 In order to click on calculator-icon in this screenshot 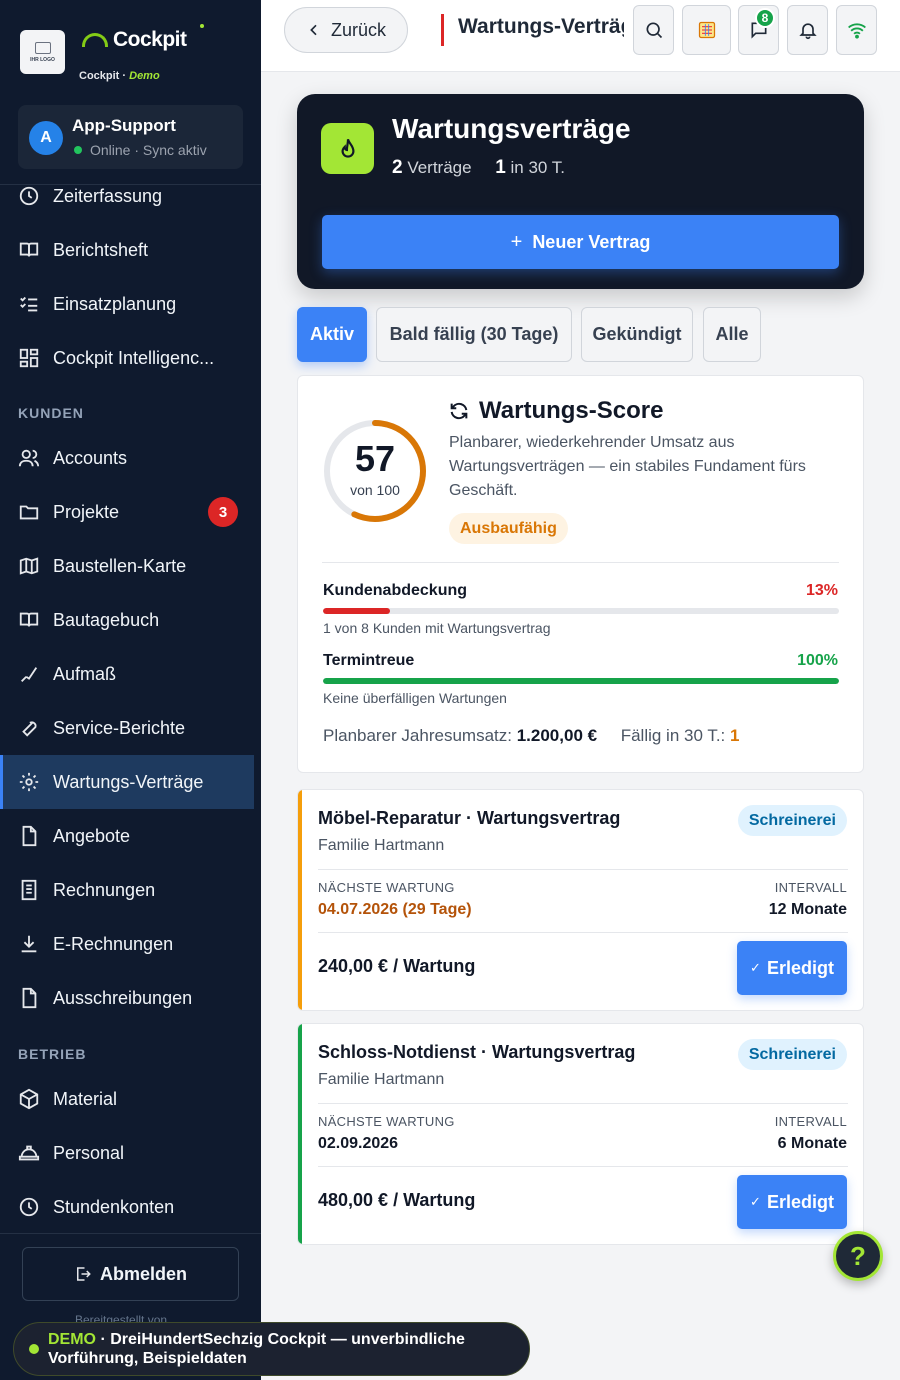, I will do `click(706, 30)`.